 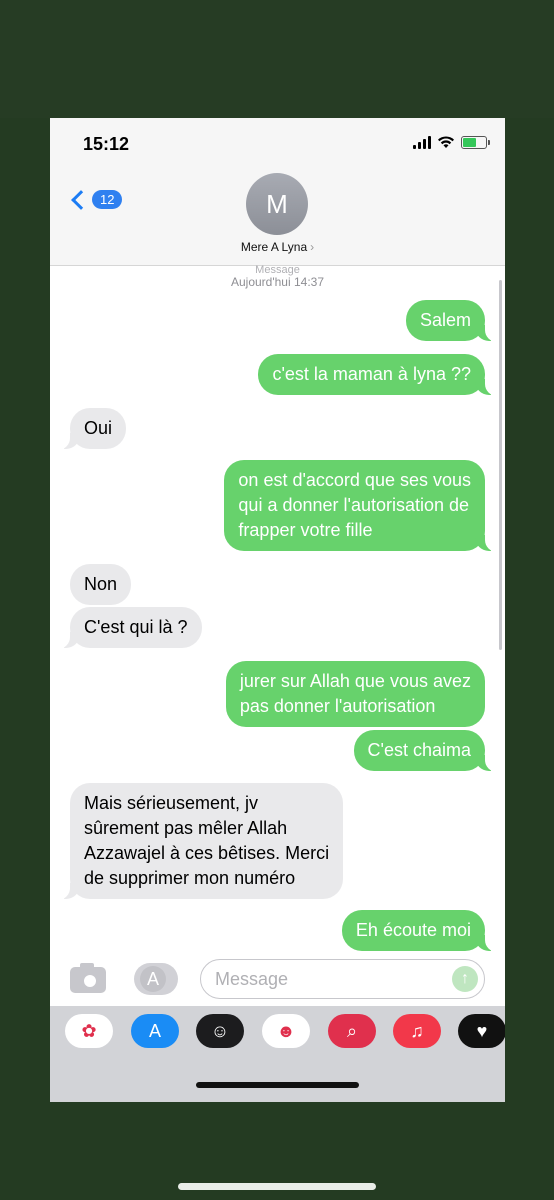 What do you see at coordinates (277, 1085) in the screenshot?
I see `home-indicator` at bounding box center [277, 1085].